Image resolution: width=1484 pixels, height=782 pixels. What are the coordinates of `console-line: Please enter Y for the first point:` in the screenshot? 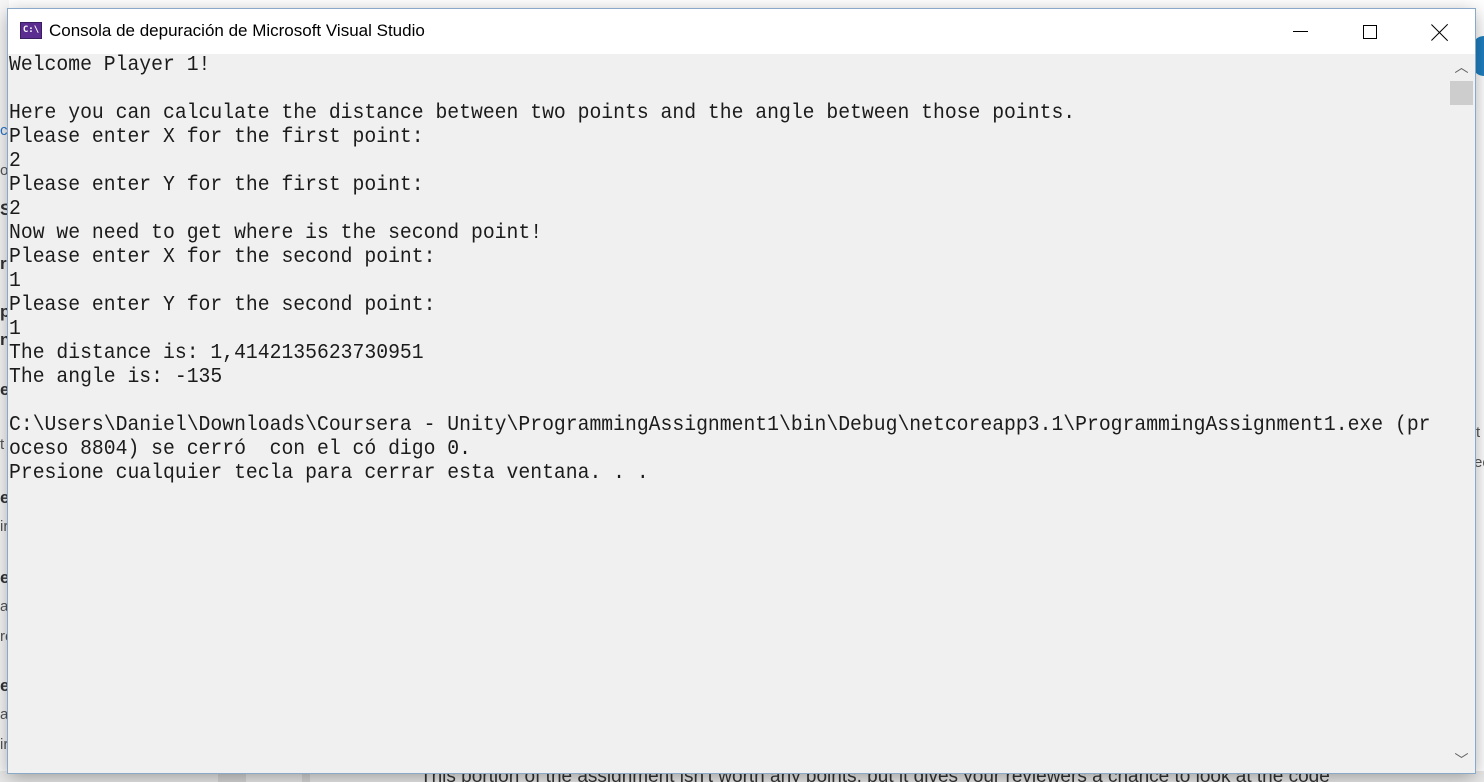 It's located at (216, 185).